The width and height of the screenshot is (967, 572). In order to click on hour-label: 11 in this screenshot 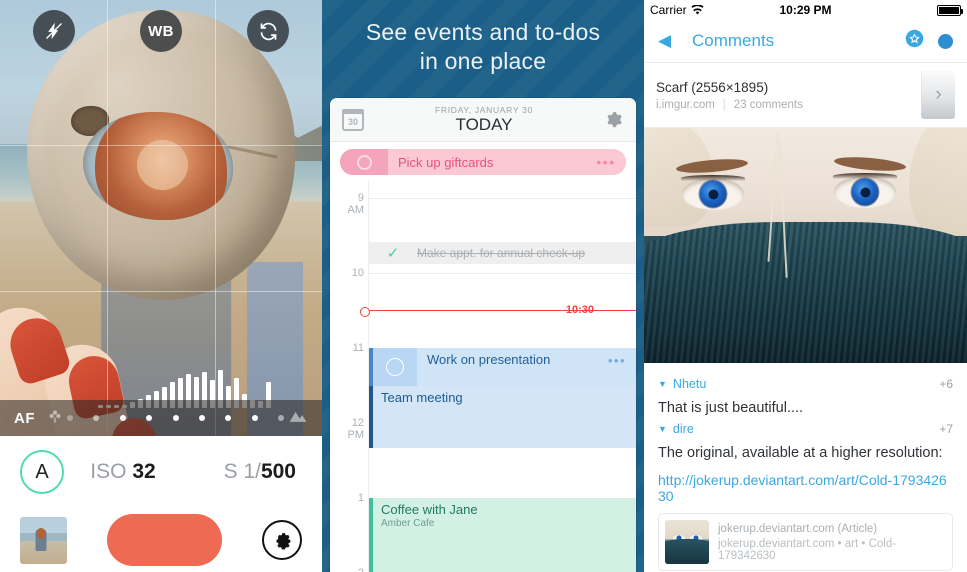, I will do `click(358, 348)`.